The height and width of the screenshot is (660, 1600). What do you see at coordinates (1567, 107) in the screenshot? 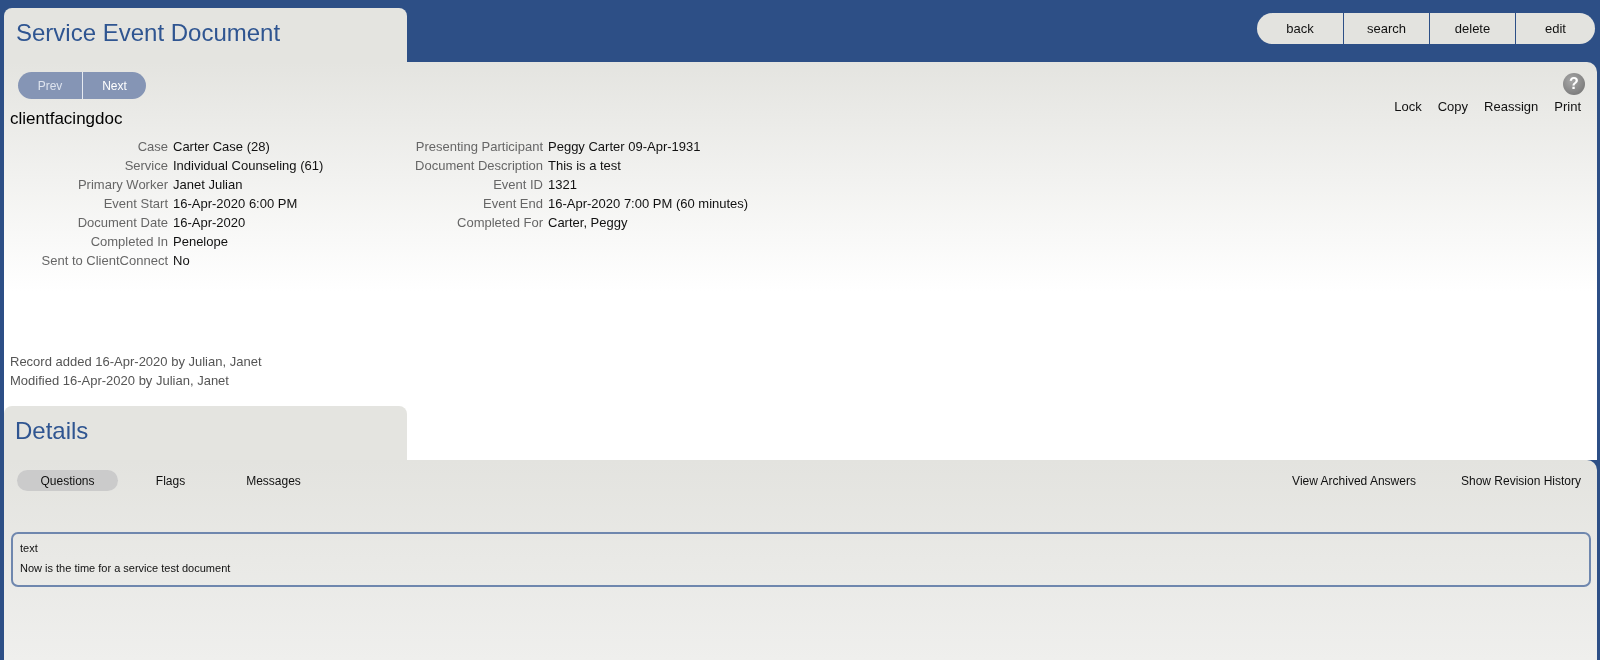
I see `record-action-link: Print` at bounding box center [1567, 107].